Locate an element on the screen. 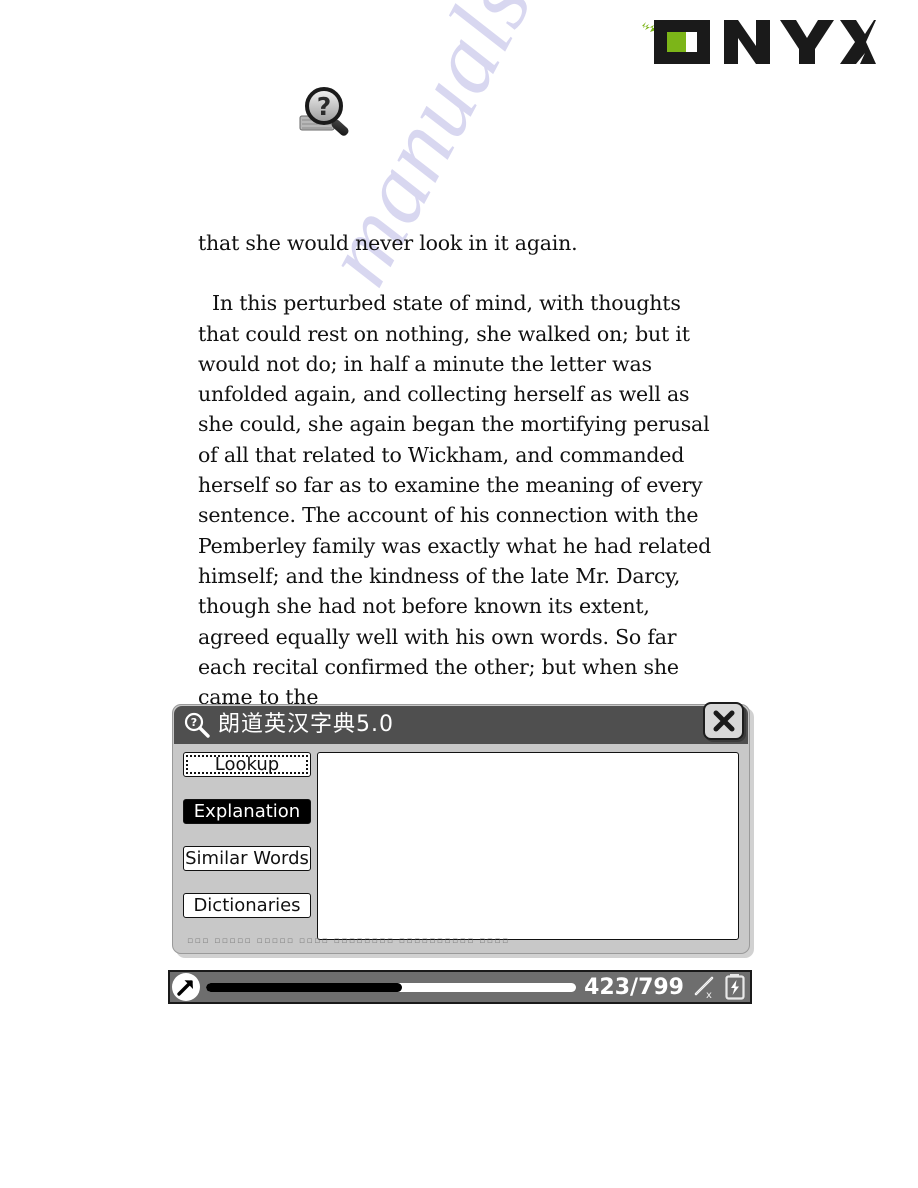 The image size is (918, 1188). dictionary-content-pane is located at coordinates (528, 846).